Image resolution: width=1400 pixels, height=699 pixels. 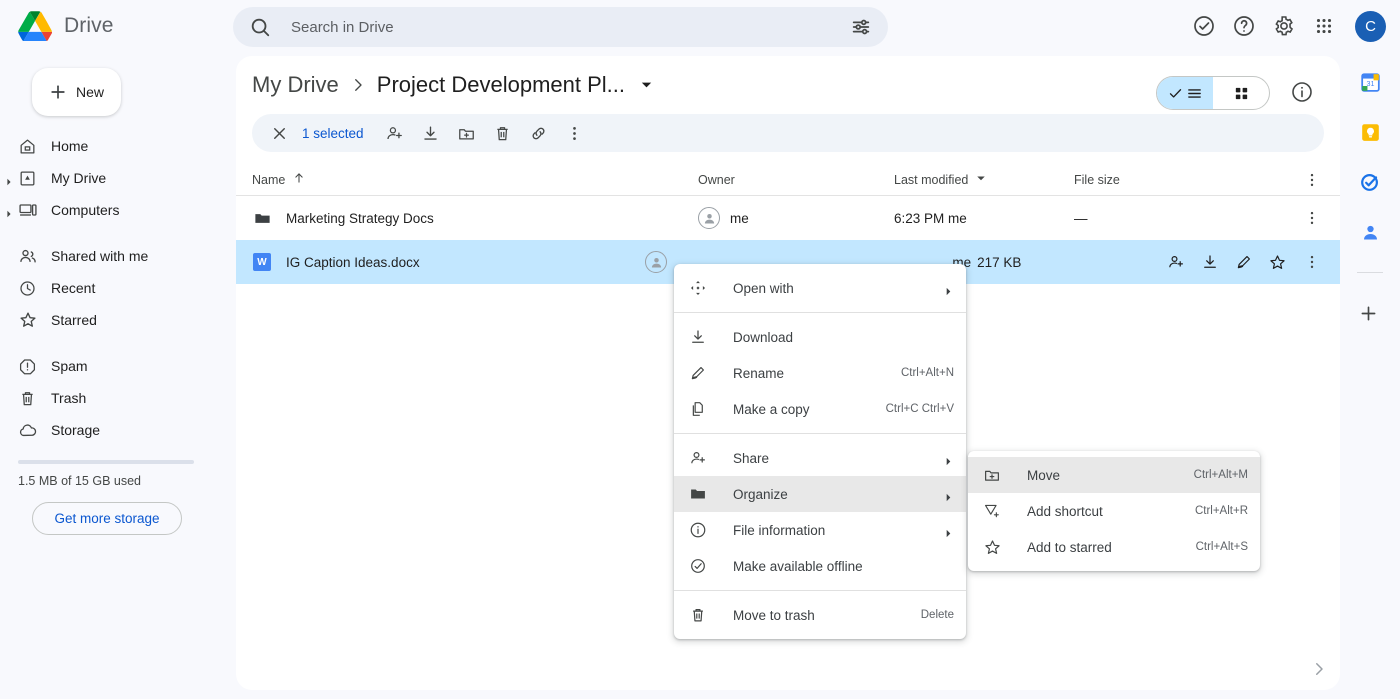 I want to click on sidebar-item-computers: Computers, so click(x=102, y=210).